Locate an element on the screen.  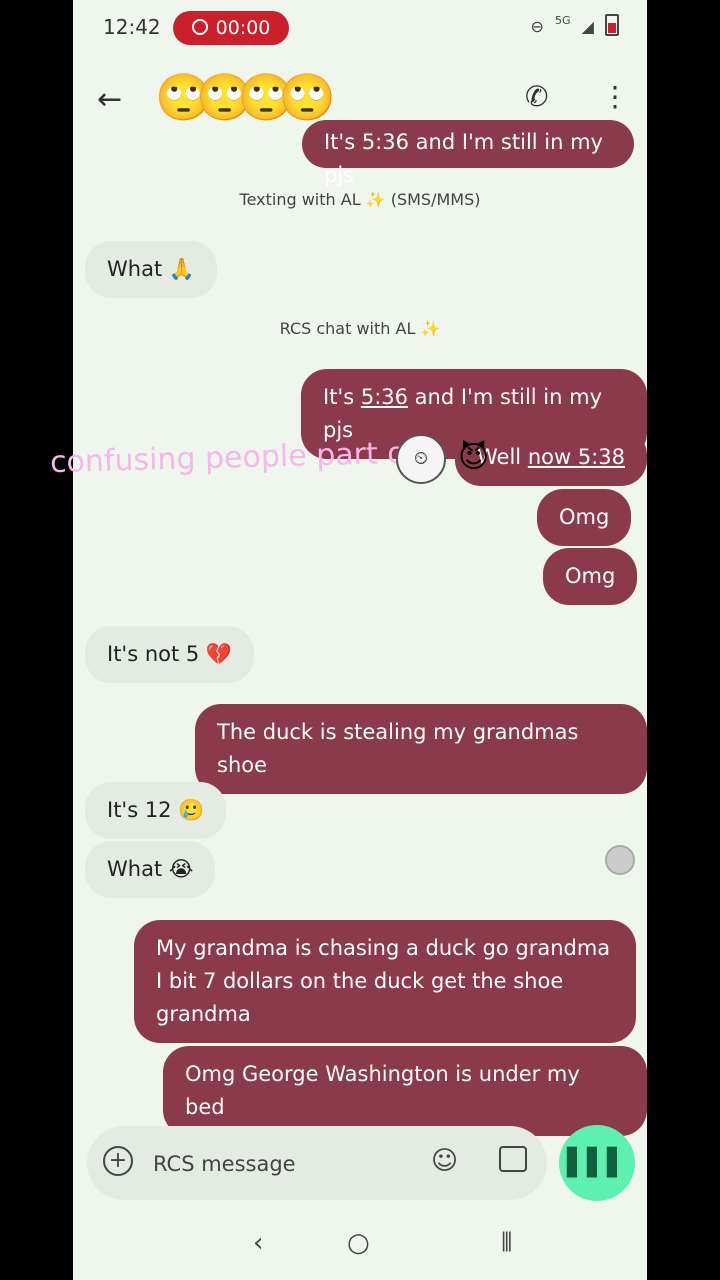
sms-chat-label: Texting with AL ✨ (SMS/MMS) is located at coordinates (360, 199).